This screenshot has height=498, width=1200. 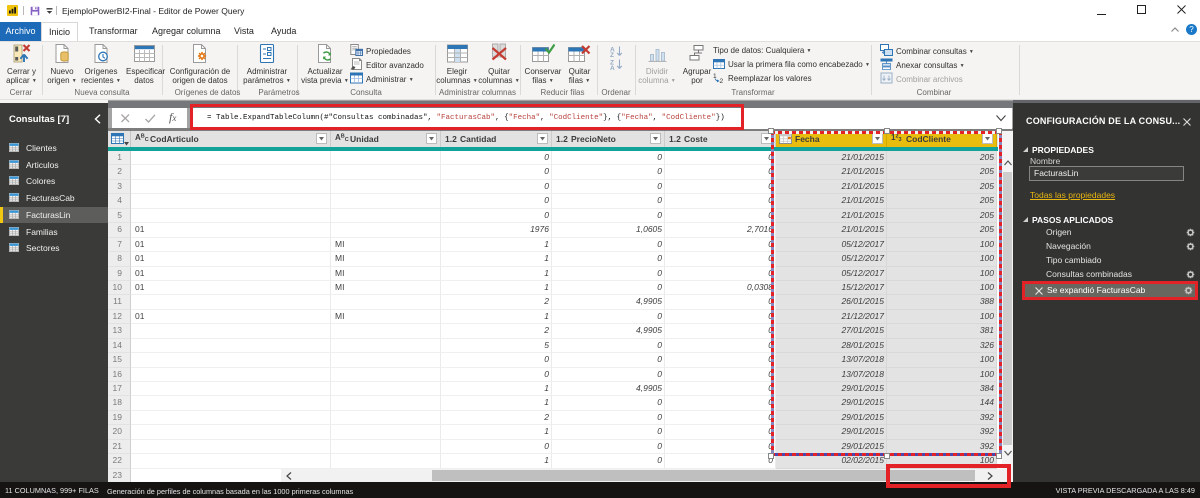 I want to click on svg-text: 2, so click(x=722, y=80).